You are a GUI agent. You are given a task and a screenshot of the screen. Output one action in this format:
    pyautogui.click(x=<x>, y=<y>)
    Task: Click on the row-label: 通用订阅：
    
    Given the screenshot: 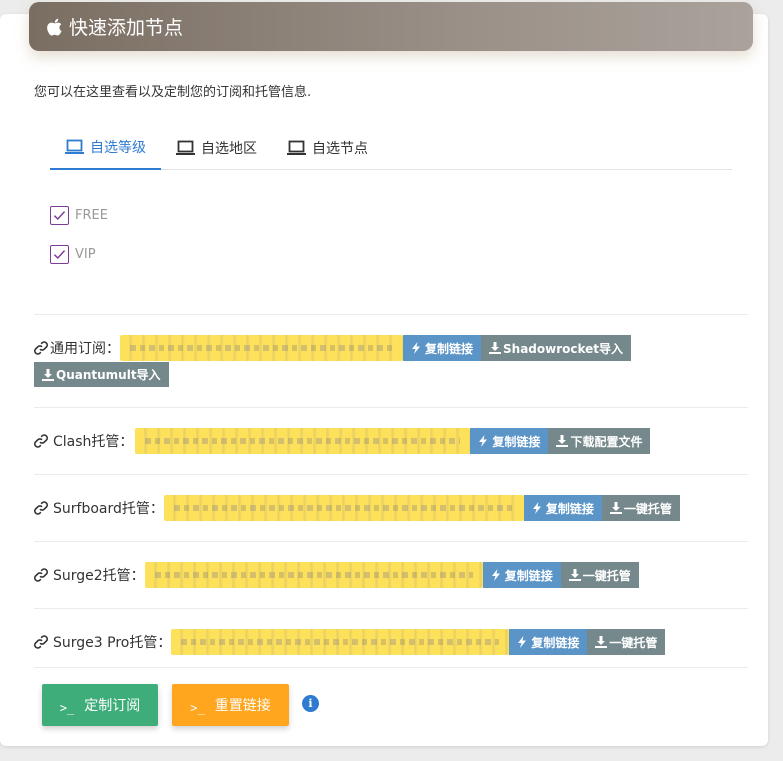 What is the action you would take?
    pyautogui.click(x=85, y=349)
    